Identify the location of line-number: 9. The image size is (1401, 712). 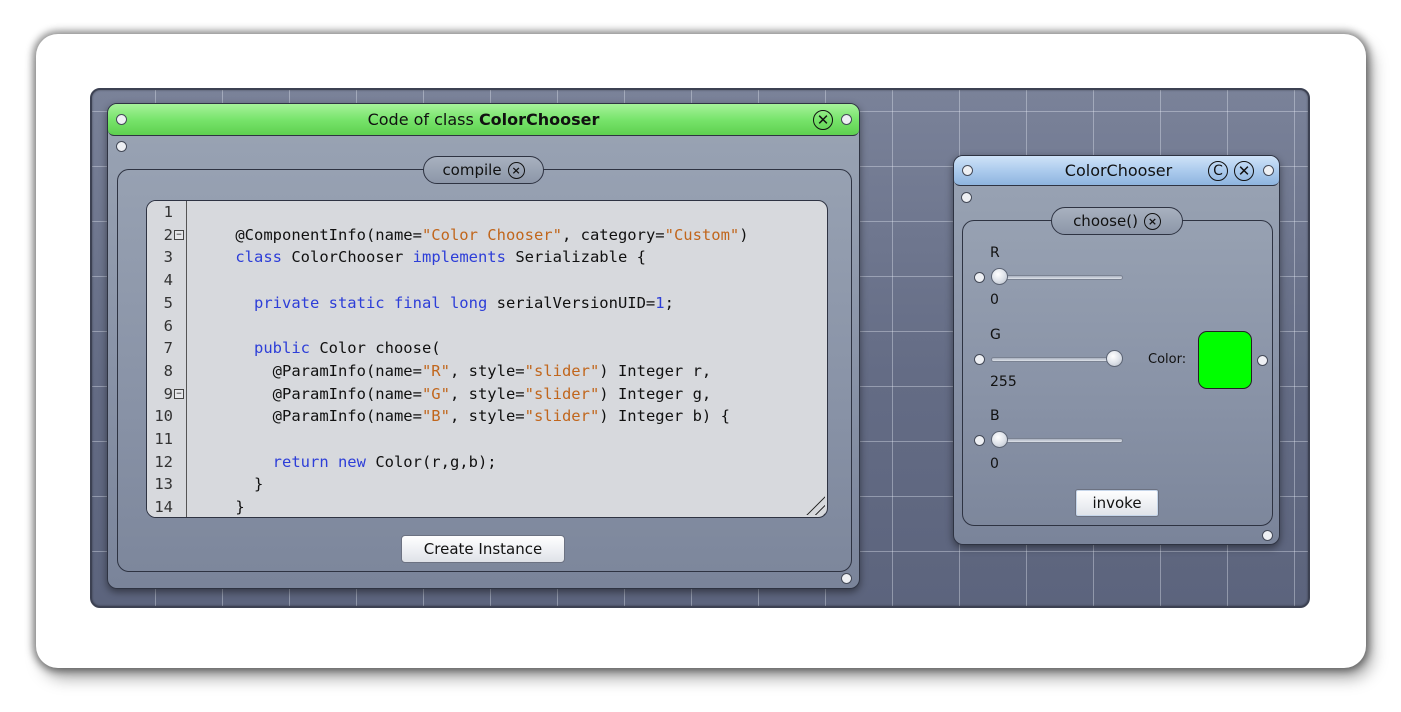
(168, 393).